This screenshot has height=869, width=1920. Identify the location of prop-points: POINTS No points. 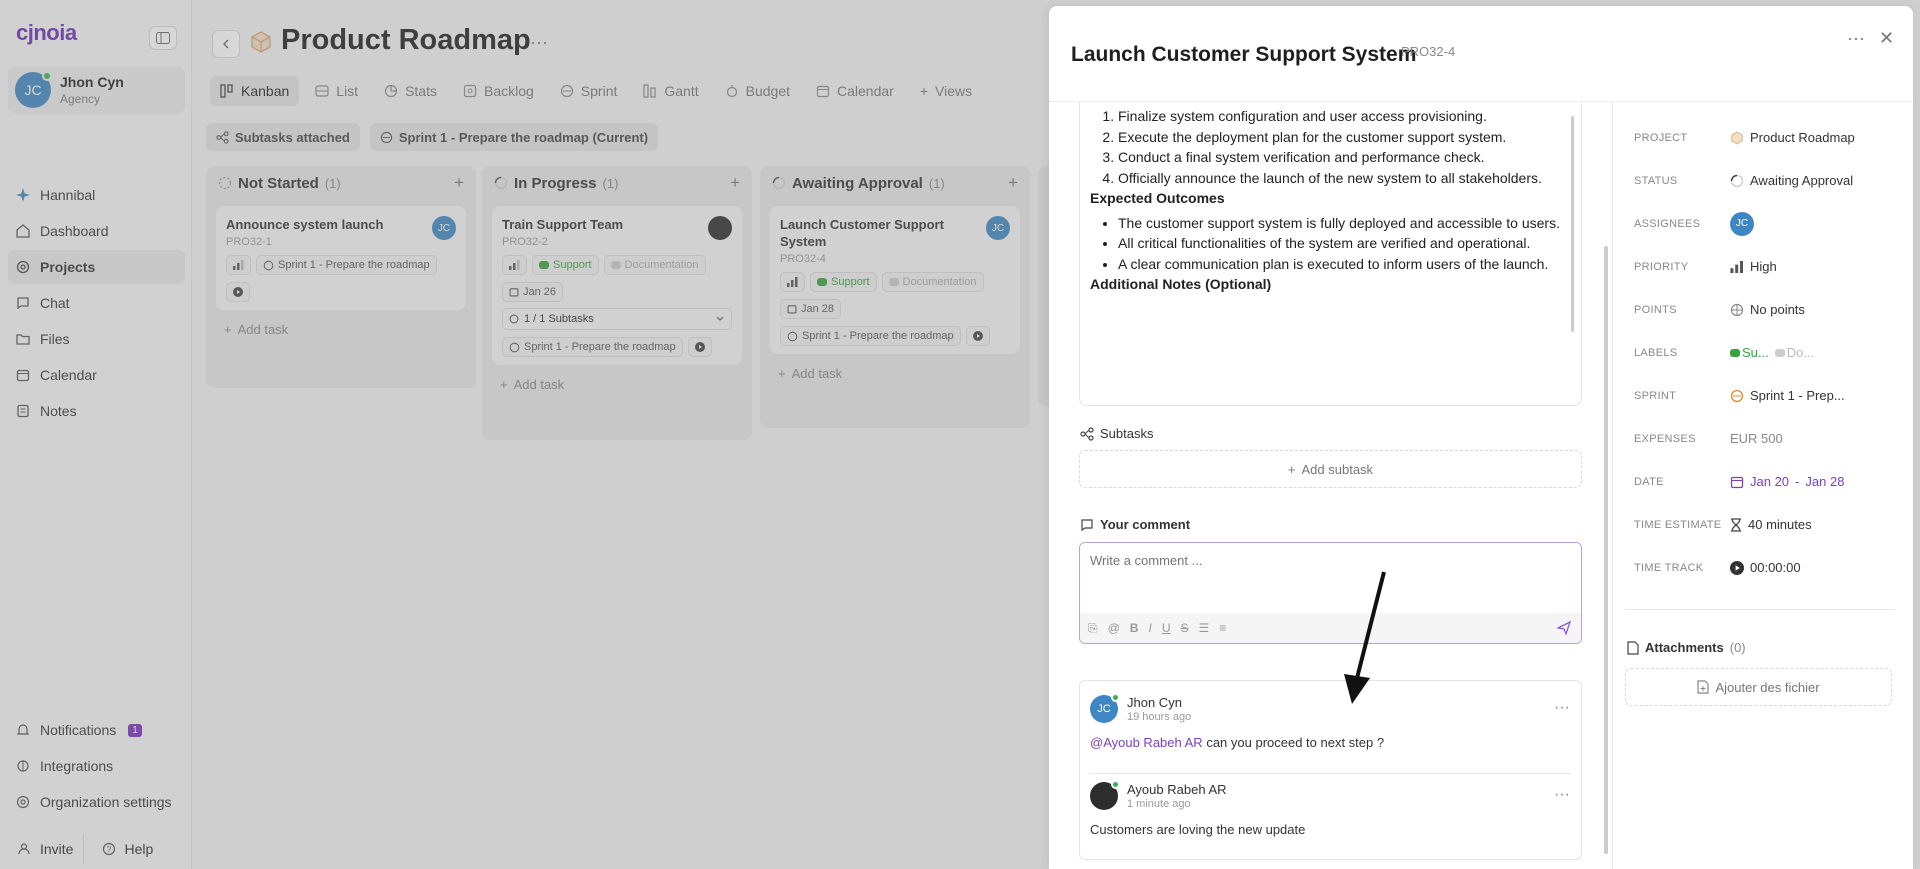
(1764, 309).